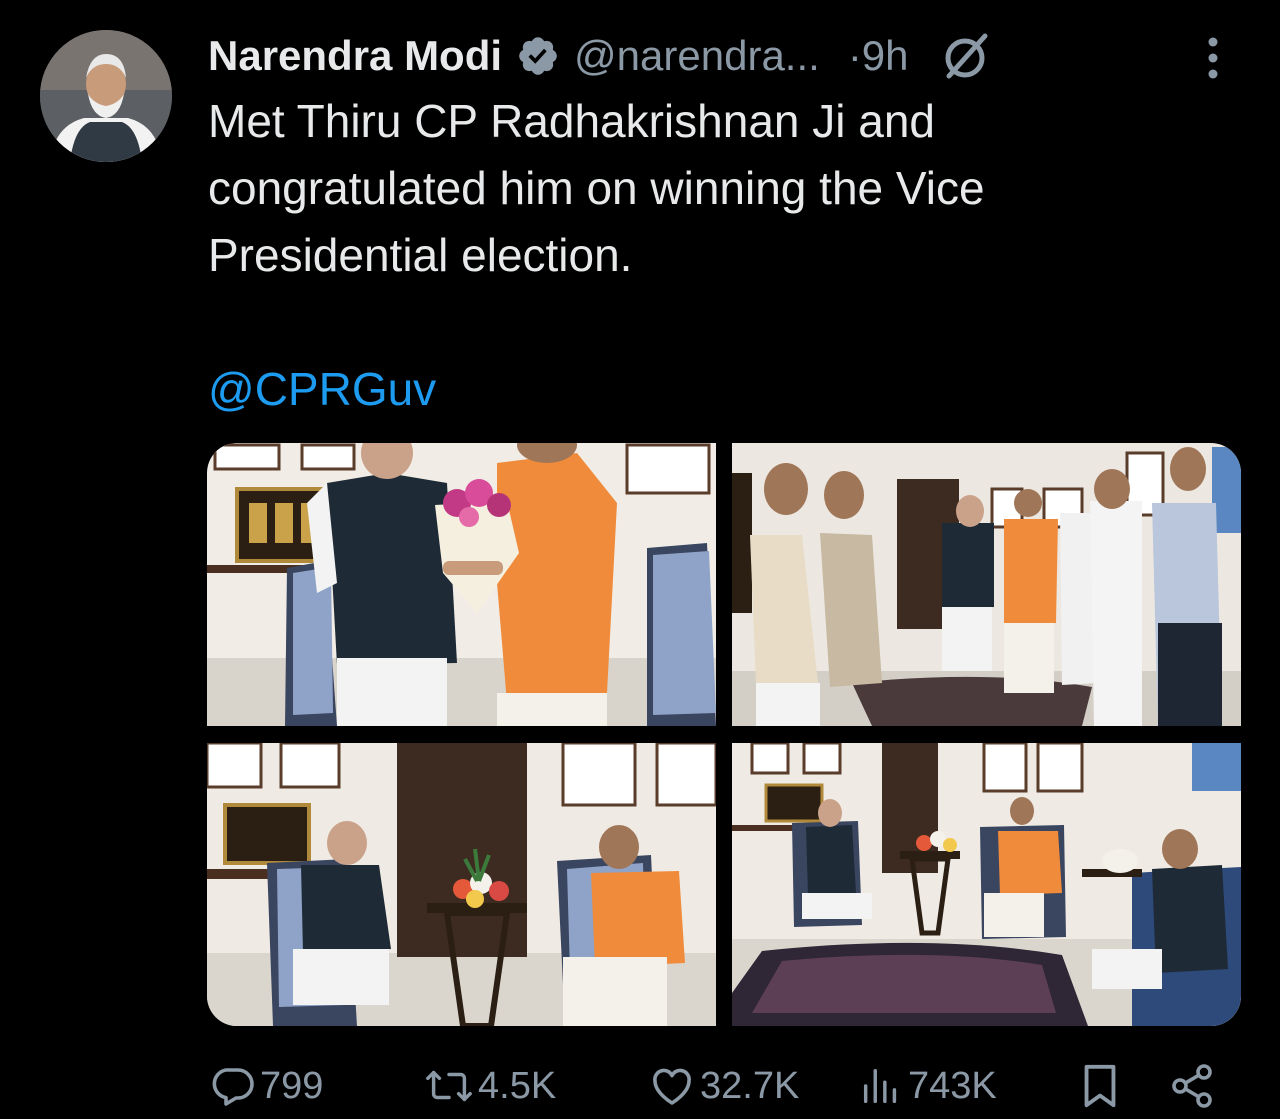  Describe the element at coordinates (952, 1085) in the screenshot. I see `views-count: 743K` at that location.